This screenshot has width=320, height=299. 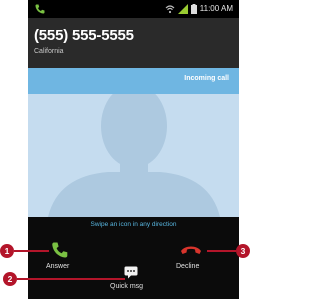 I want to click on status-time: 11:00 AM, so click(x=216, y=8).